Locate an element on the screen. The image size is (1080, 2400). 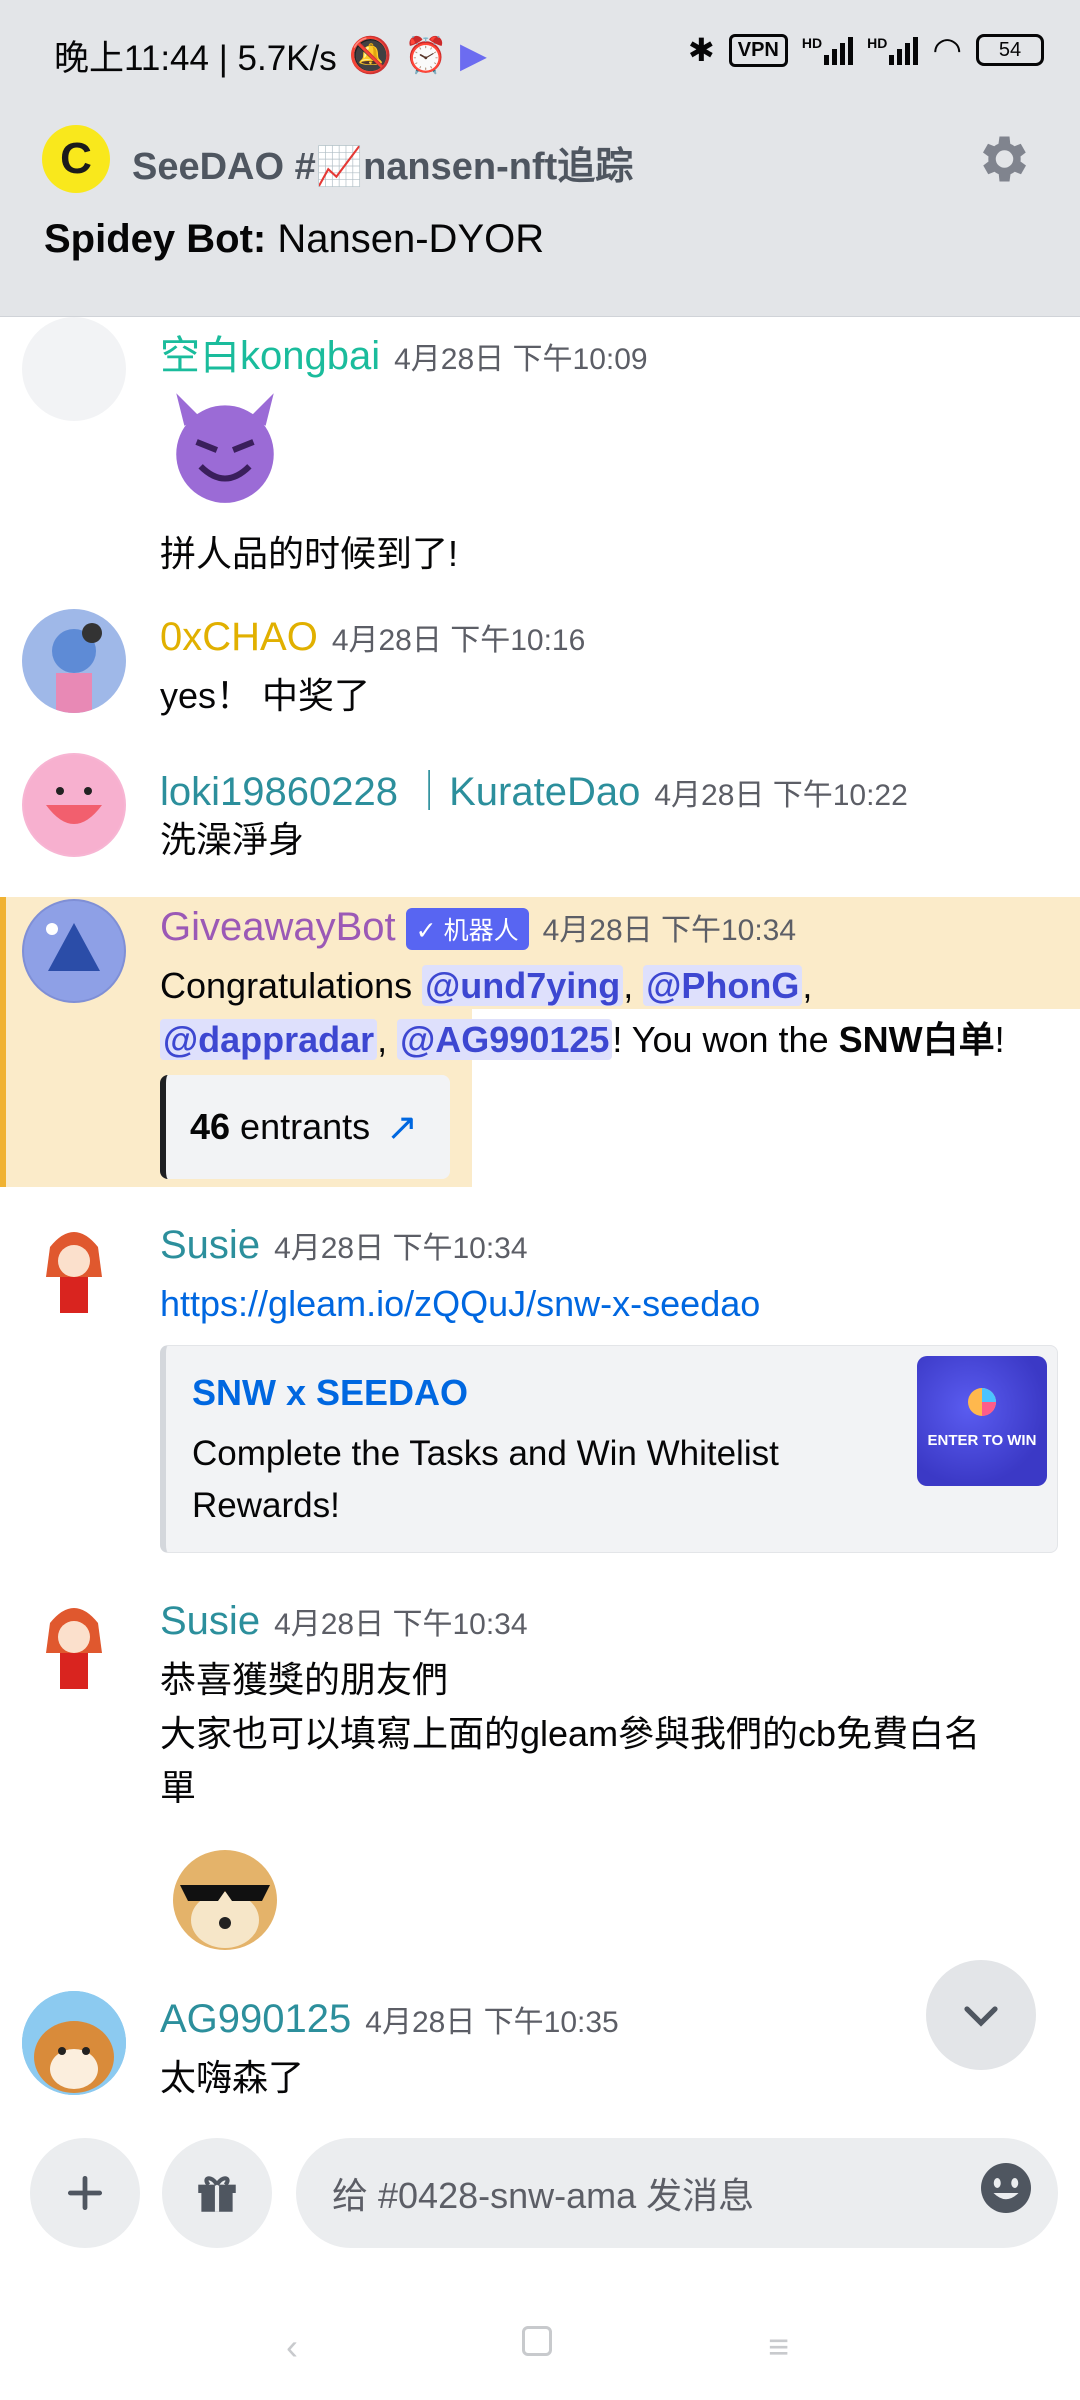
text-mid: ! You won the is located at coordinates (725, 1039).